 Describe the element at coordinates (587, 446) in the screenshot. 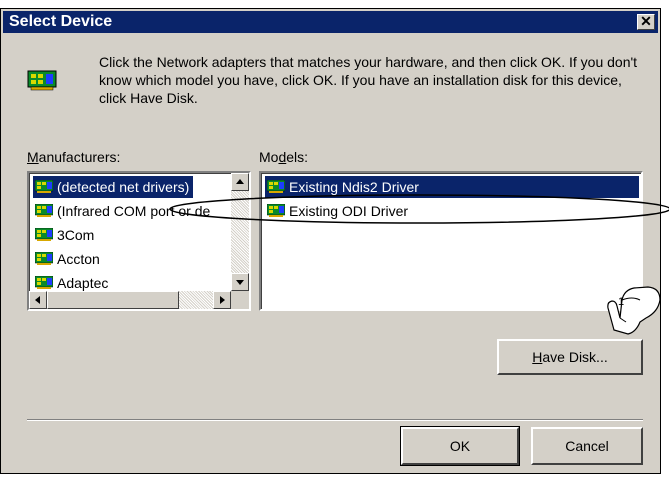

I see `cancel-button: Cancel` at that location.